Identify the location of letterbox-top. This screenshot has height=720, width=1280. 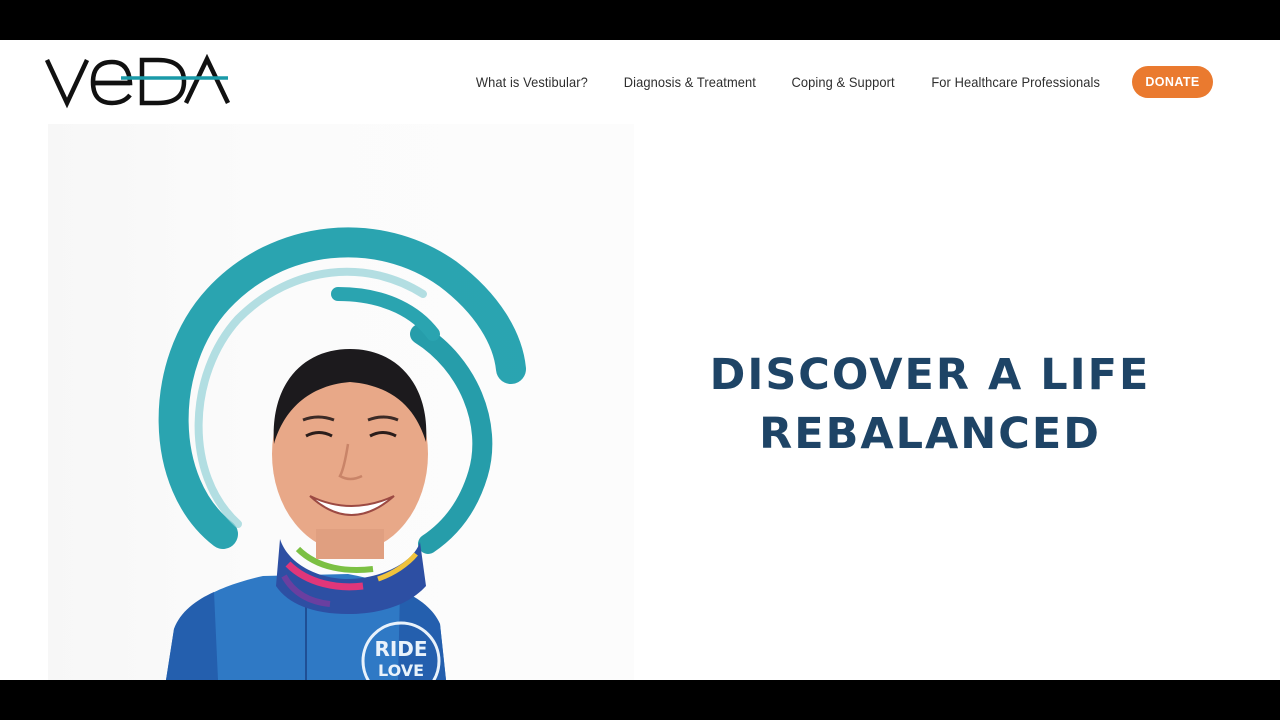
(640, 20).